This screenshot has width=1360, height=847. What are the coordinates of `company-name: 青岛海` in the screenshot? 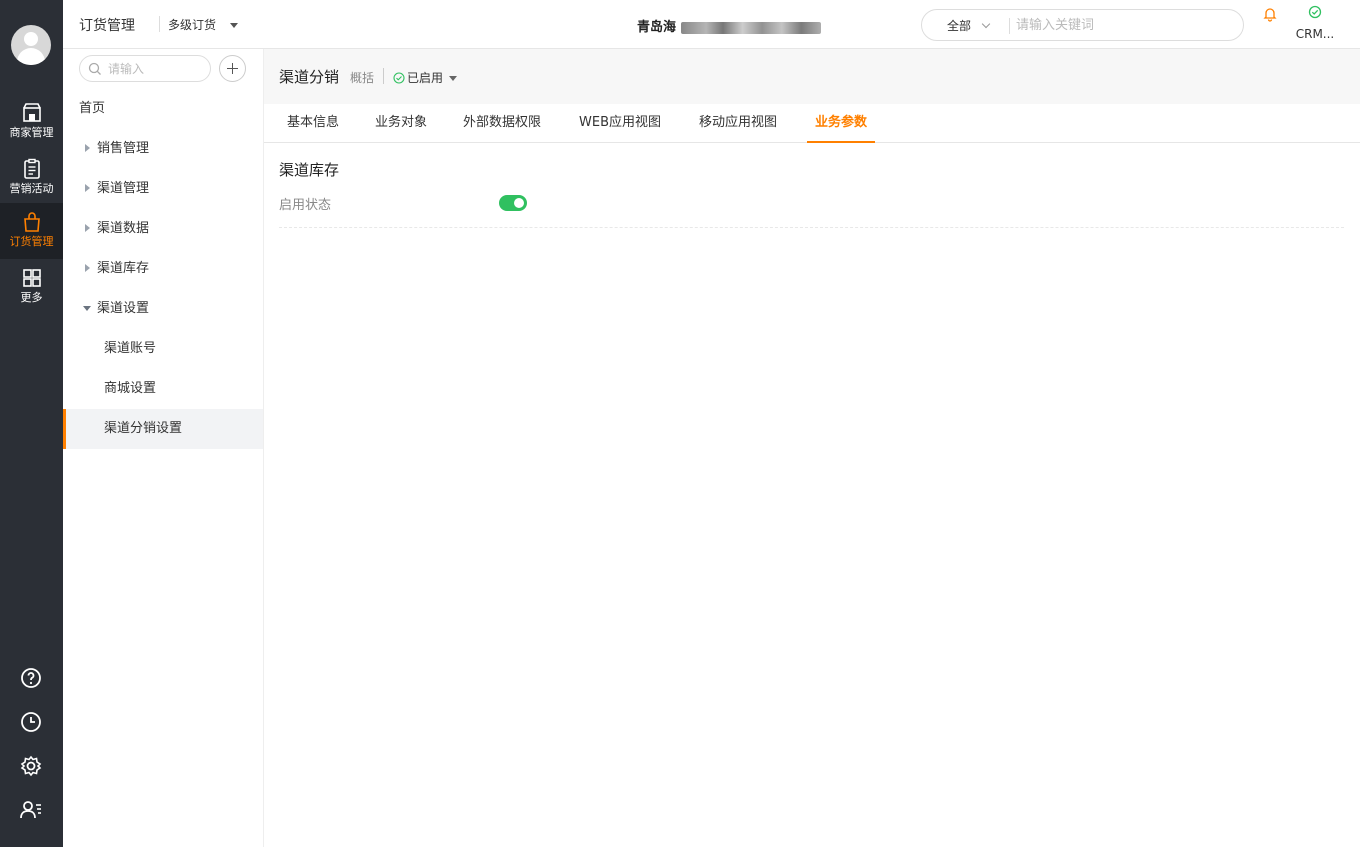 It's located at (729, 25).